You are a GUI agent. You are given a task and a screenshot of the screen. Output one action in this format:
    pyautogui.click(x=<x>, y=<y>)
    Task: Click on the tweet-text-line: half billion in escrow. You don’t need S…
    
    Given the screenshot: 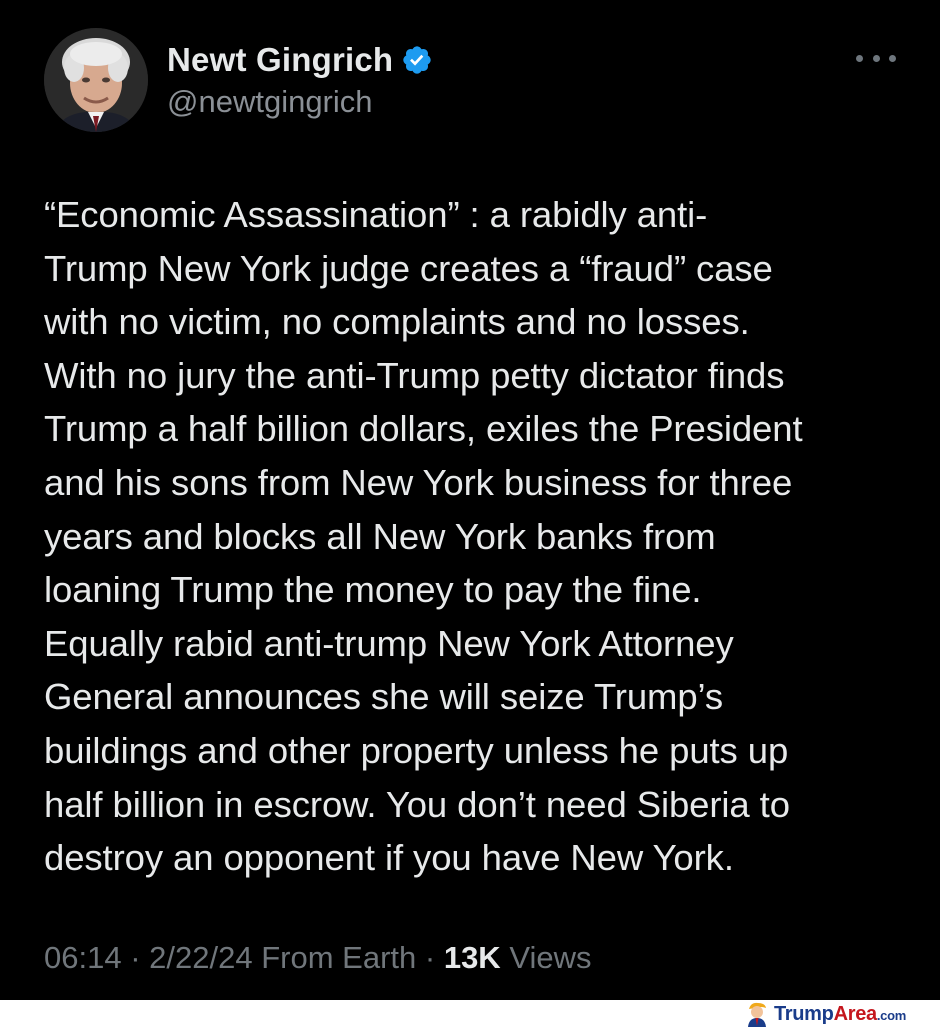 What is the action you would take?
    pyautogui.click(x=417, y=804)
    